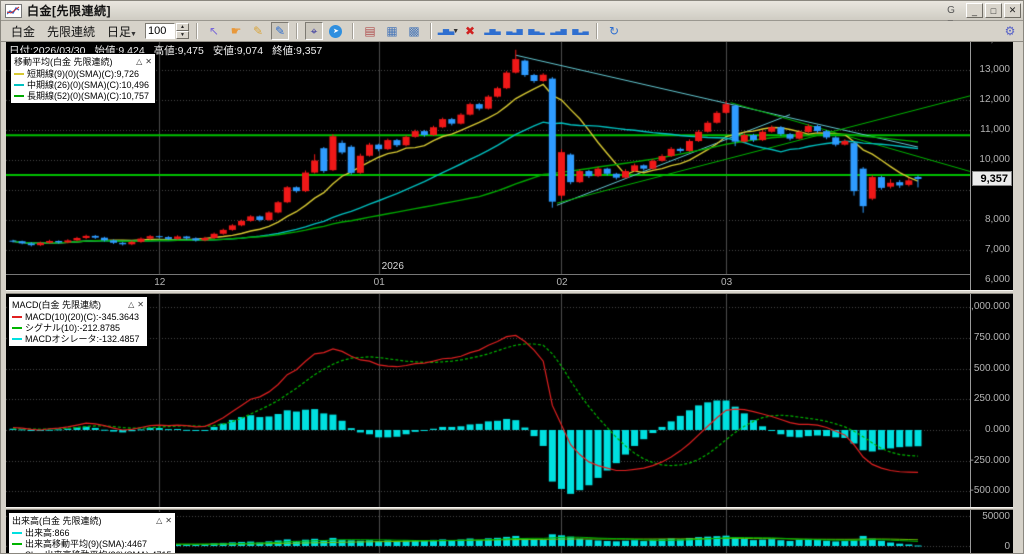  Describe the element at coordinates (990, 460) in the screenshot. I see `macd-tick-label: -250.000` at that location.